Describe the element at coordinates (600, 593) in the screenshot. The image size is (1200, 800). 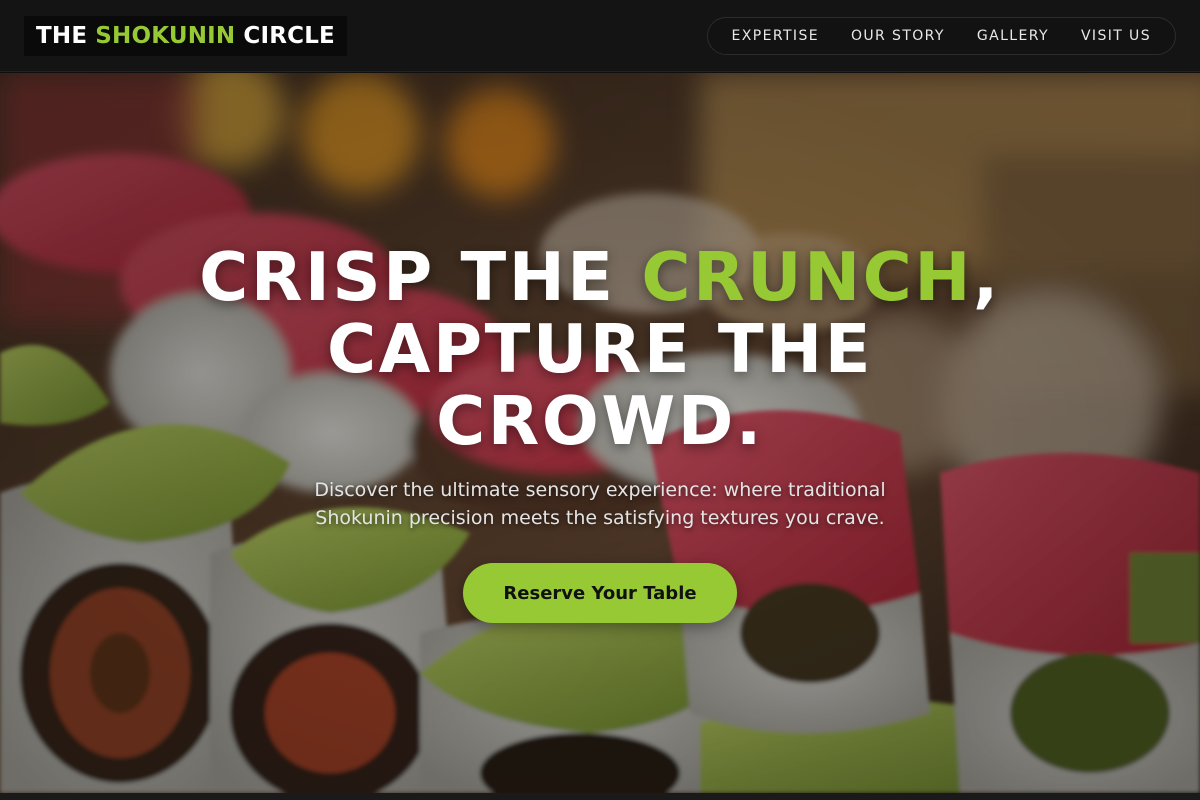
I see `reserve-table-button: Reserve Your Table` at that location.